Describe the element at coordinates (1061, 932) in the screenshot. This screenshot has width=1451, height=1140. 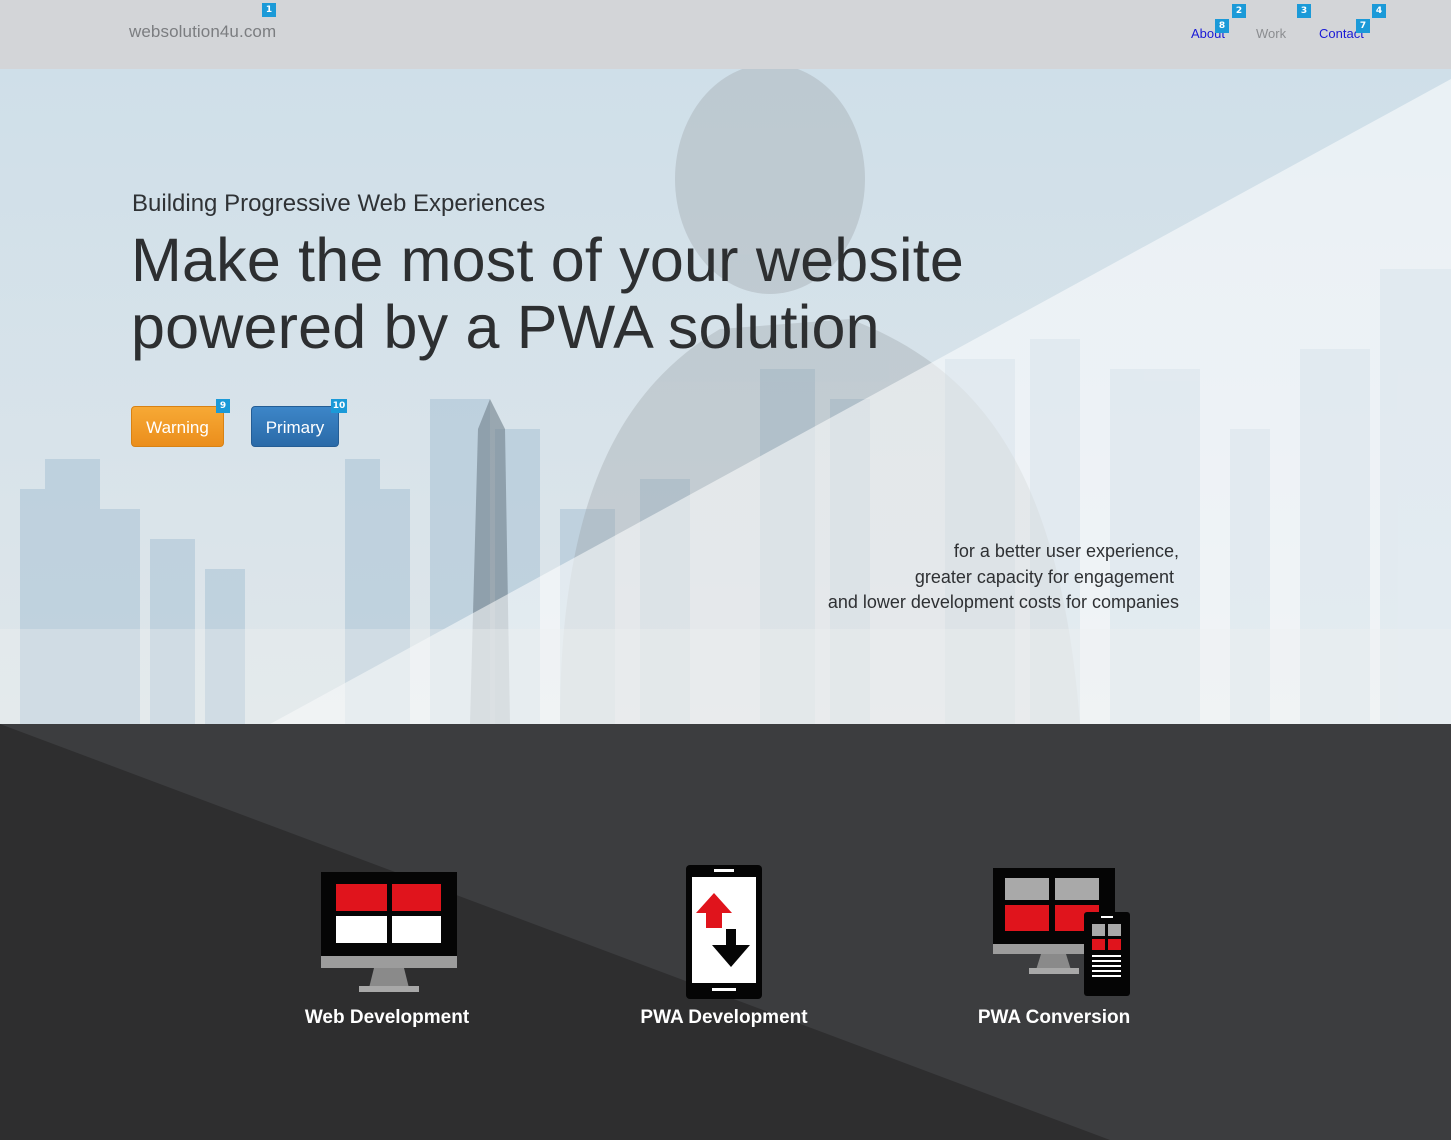
I see `monitor-and-phone-icon` at that location.